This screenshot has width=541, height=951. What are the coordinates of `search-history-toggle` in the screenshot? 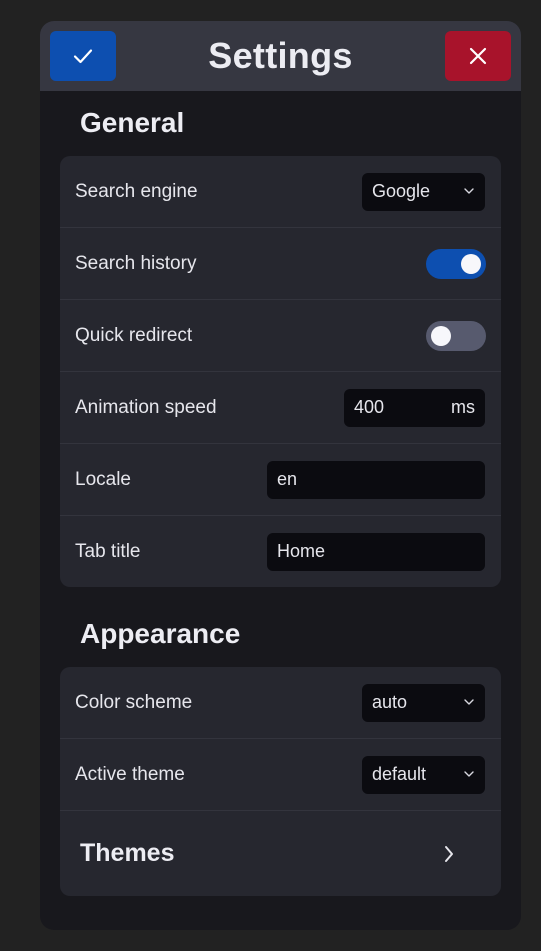 It's located at (456, 263).